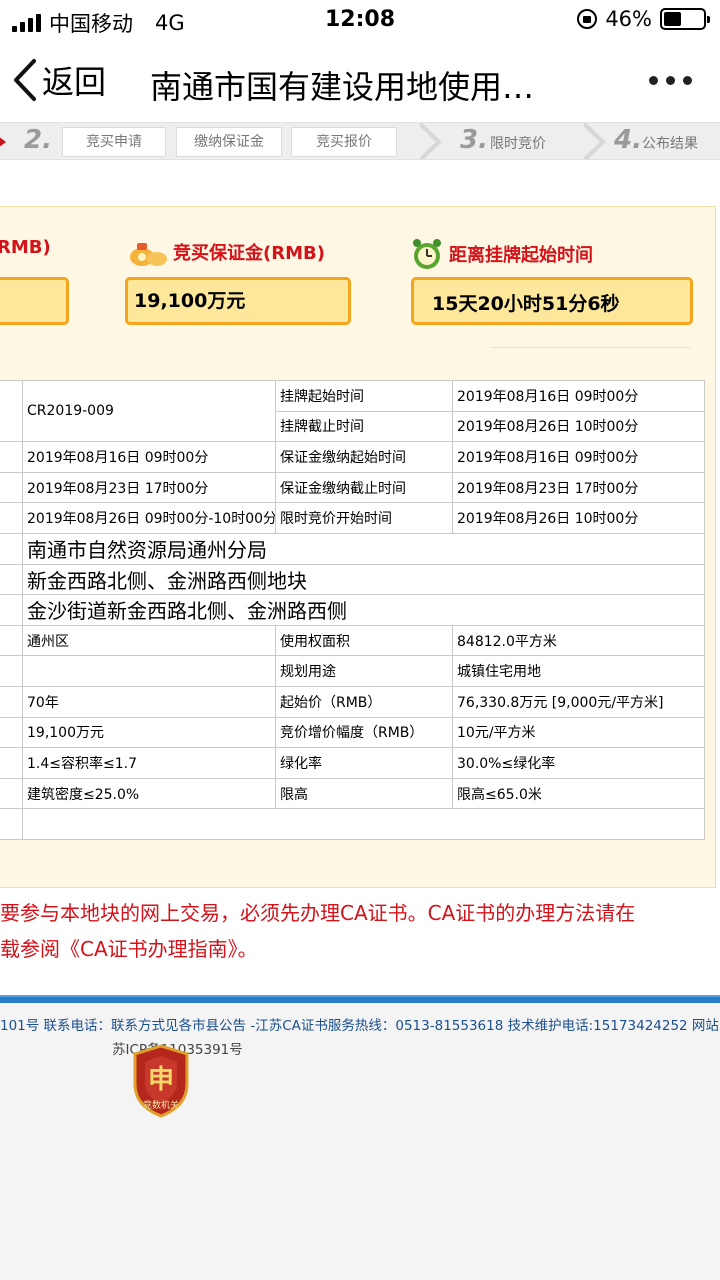  I want to click on starting-price-label: RMB), so click(25, 247).